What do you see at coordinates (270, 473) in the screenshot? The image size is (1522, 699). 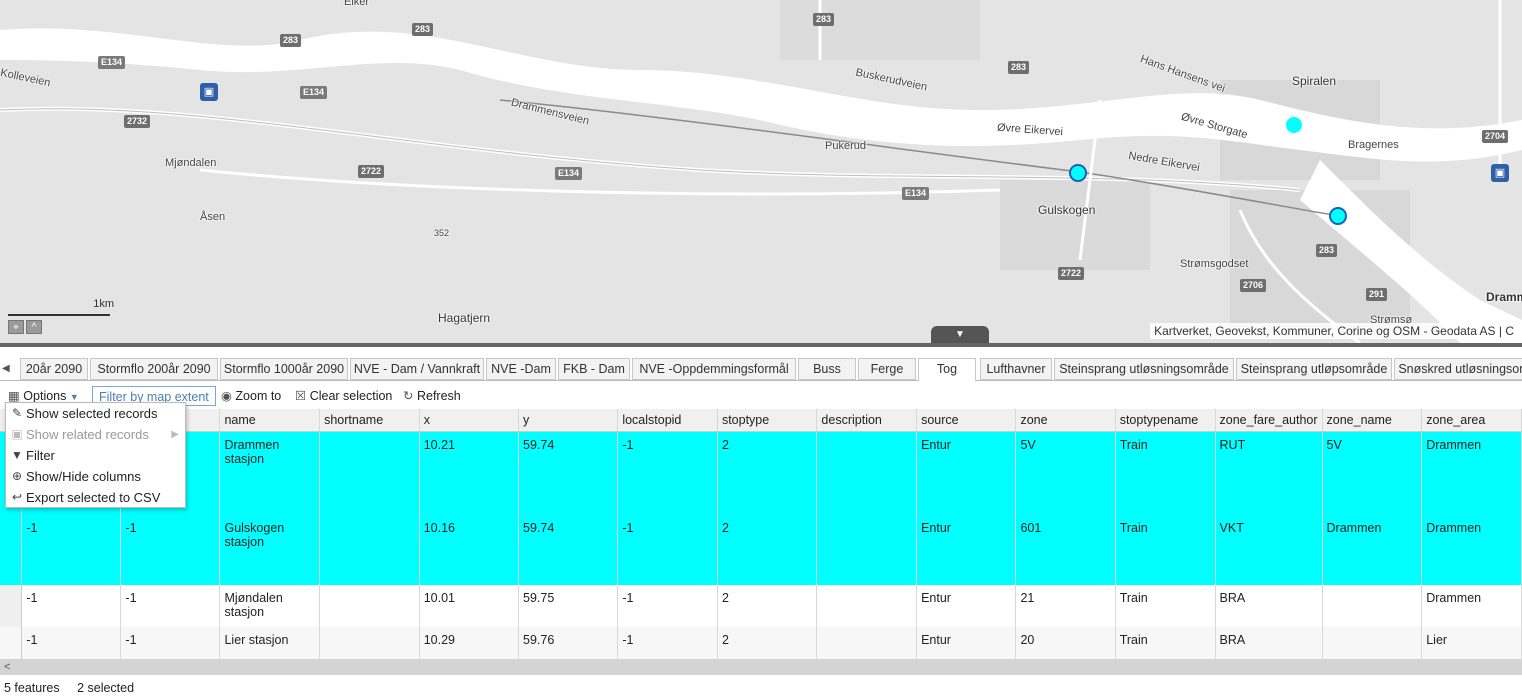 I see `table-cell: Drammen stasjon` at bounding box center [270, 473].